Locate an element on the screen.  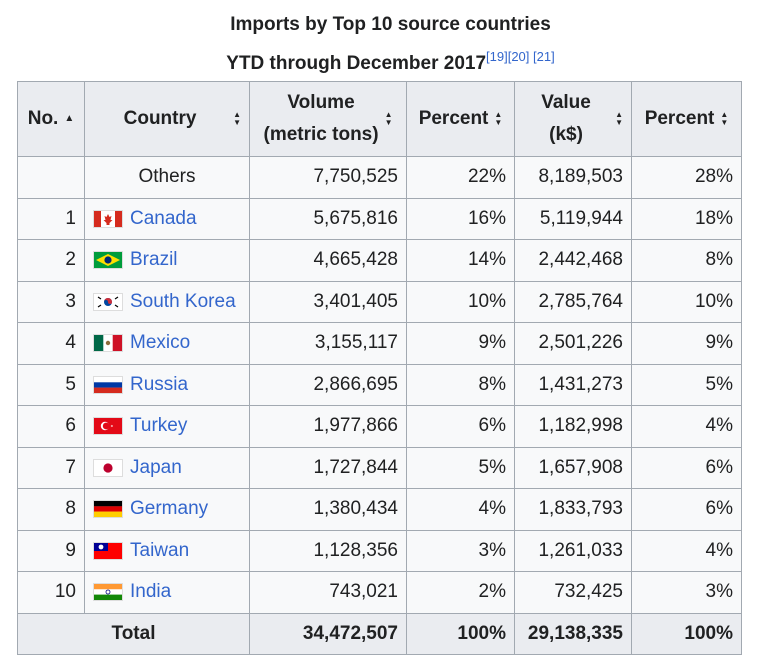
country-cell: Russia is located at coordinates (167, 384).